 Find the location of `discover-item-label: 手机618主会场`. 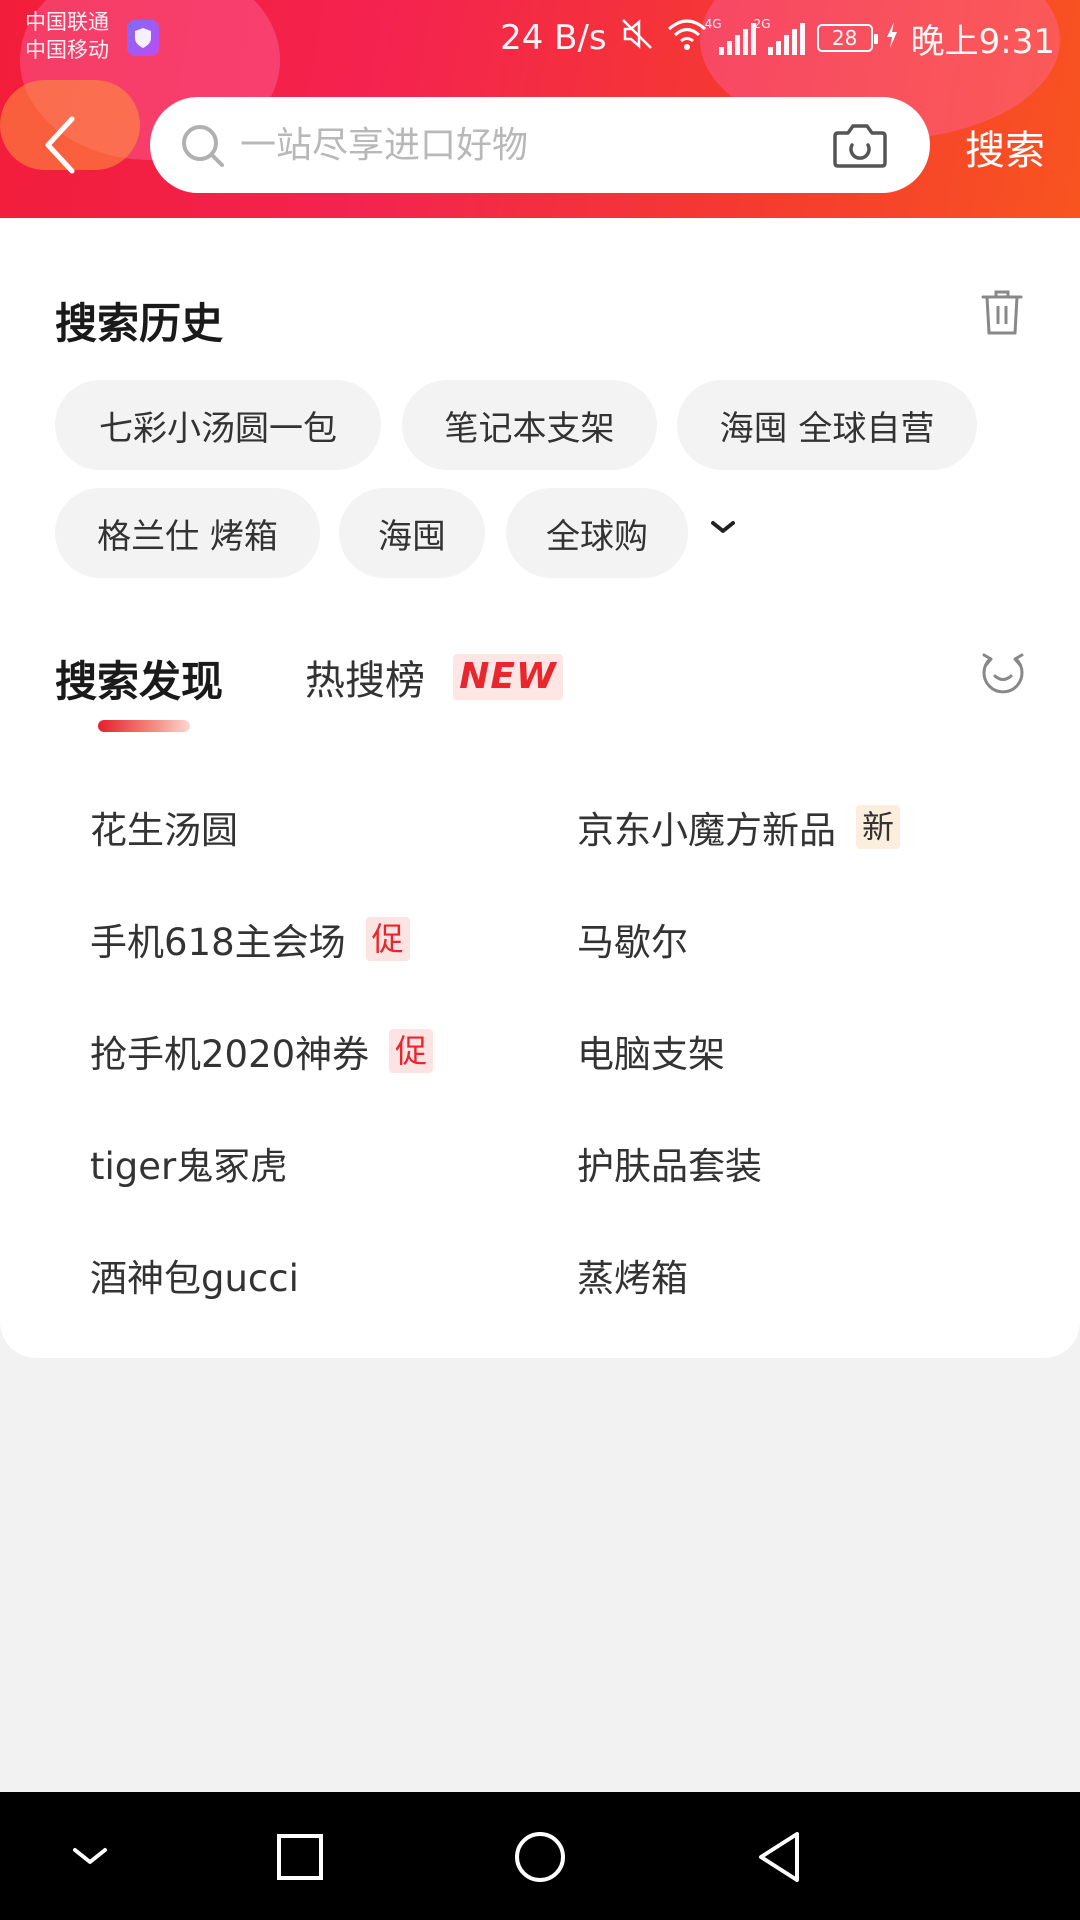

discover-item-label: 手机618主会场 is located at coordinates (218, 942).